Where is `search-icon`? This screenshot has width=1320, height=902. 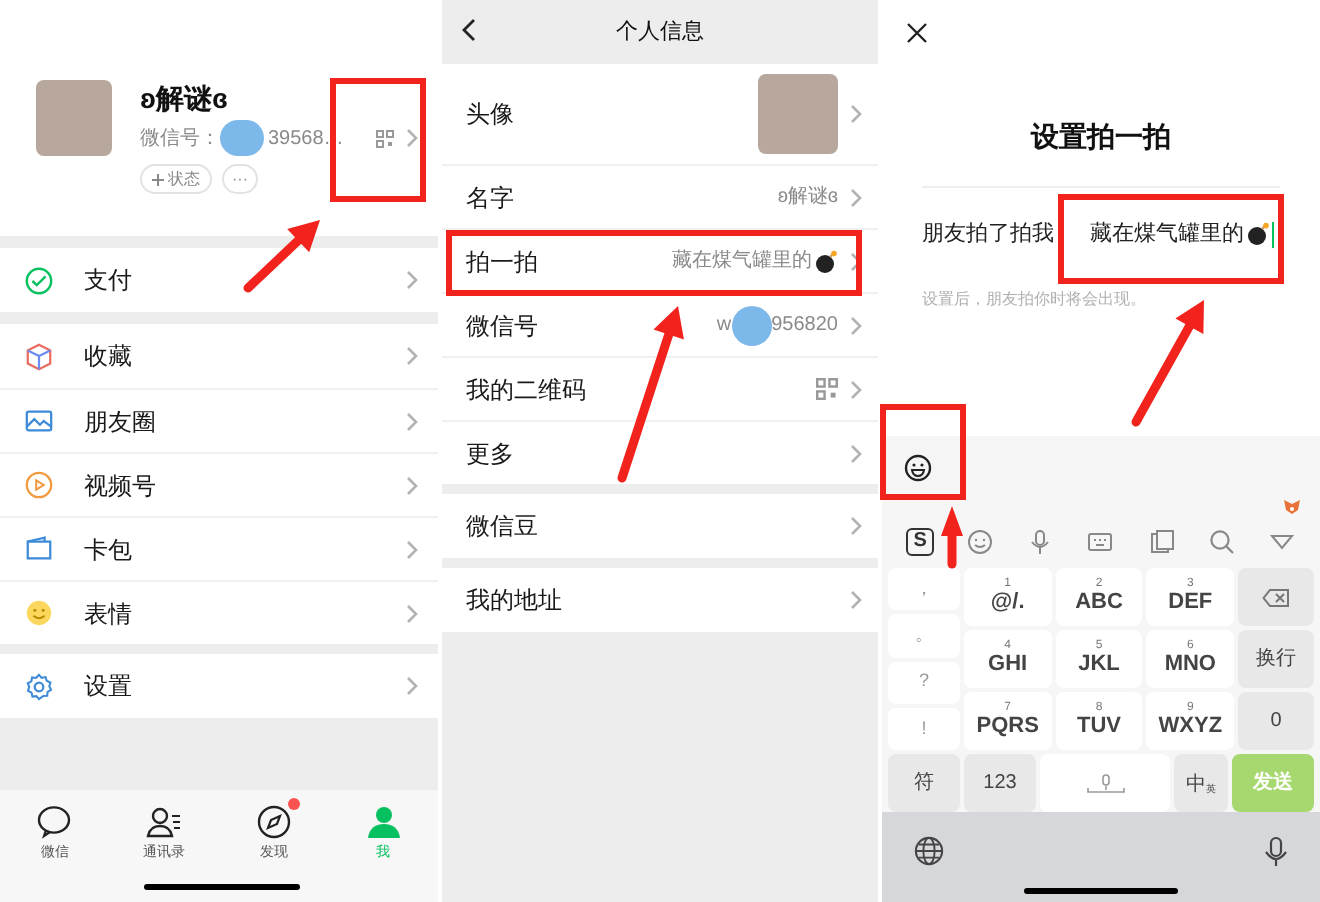 search-icon is located at coordinates (1221, 542).